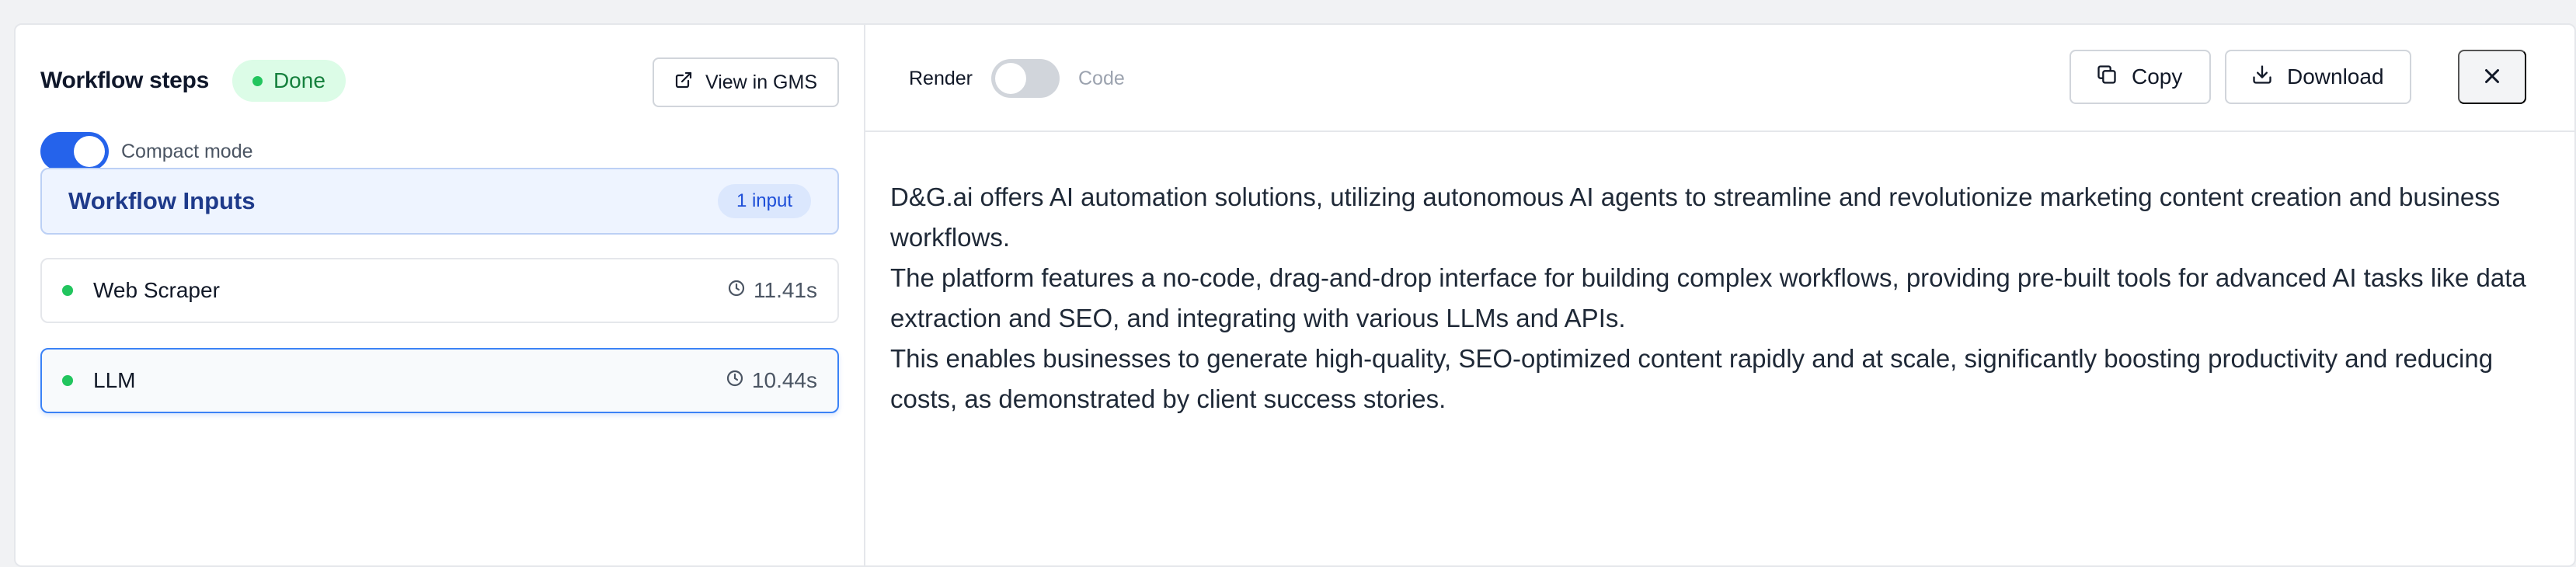 The height and width of the screenshot is (567, 2576). Describe the element at coordinates (1101, 78) in the screenshot. I see `code-label: Code` at that location.